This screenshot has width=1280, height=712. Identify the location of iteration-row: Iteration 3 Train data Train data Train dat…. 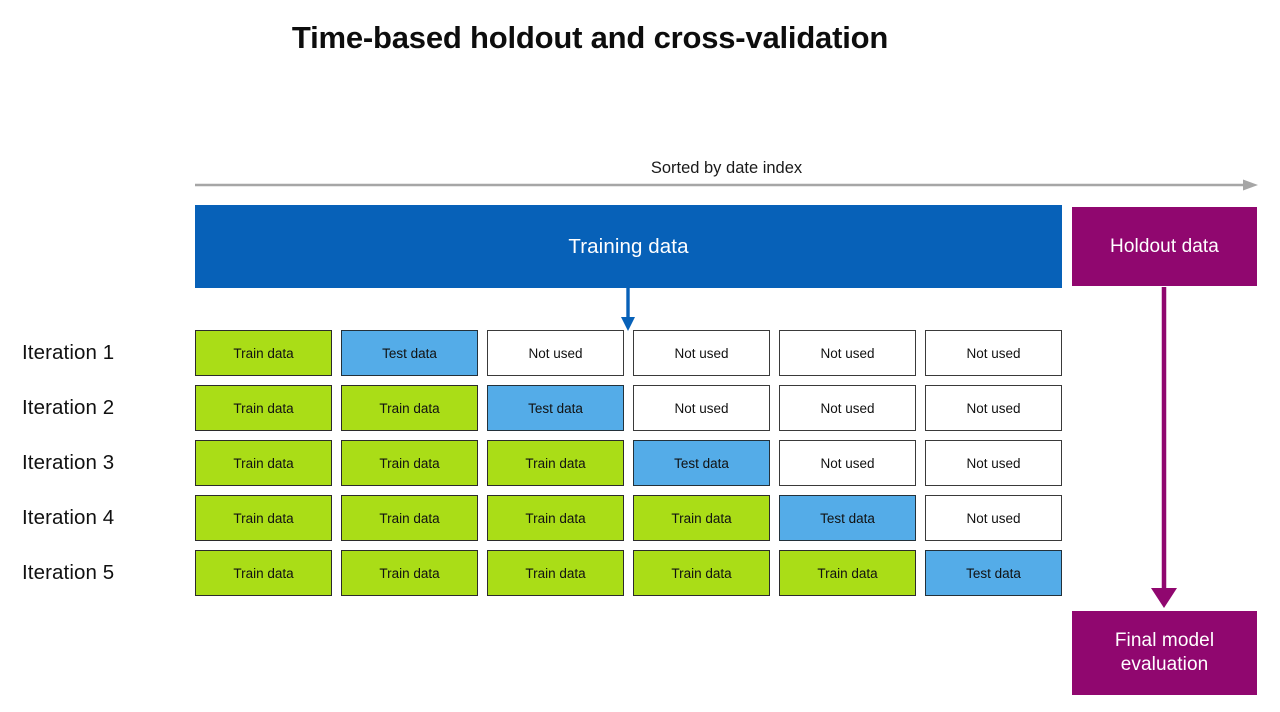
(535, 463).